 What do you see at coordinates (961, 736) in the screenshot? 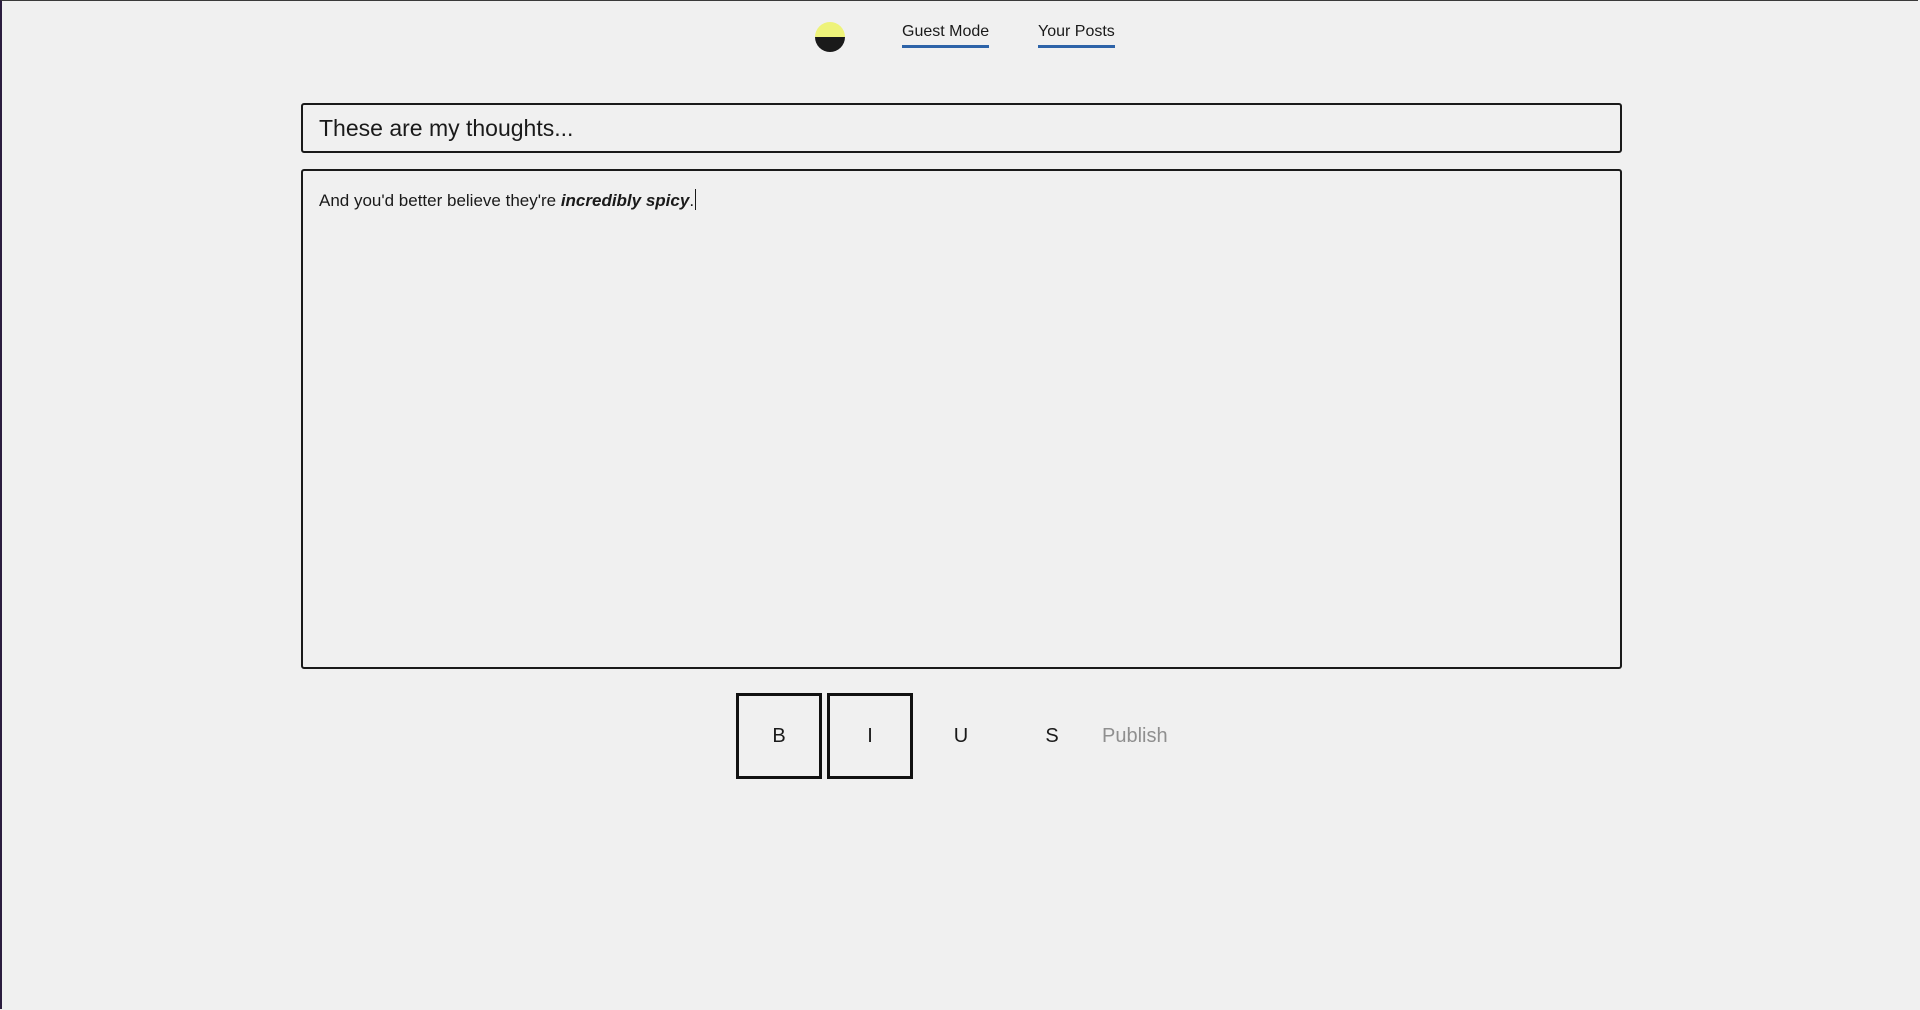
I see `underline-button: U` at bounding box center [961, 736].